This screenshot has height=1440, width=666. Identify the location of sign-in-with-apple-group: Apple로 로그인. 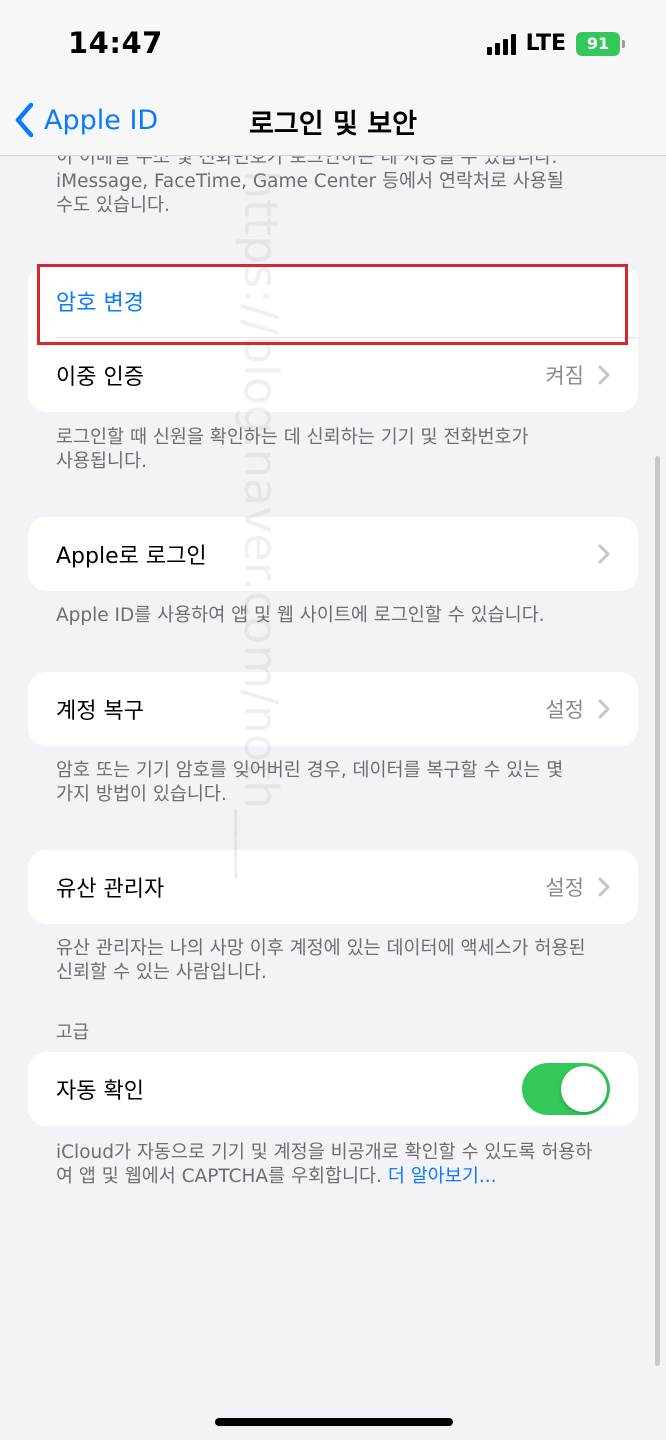
(333, 554).